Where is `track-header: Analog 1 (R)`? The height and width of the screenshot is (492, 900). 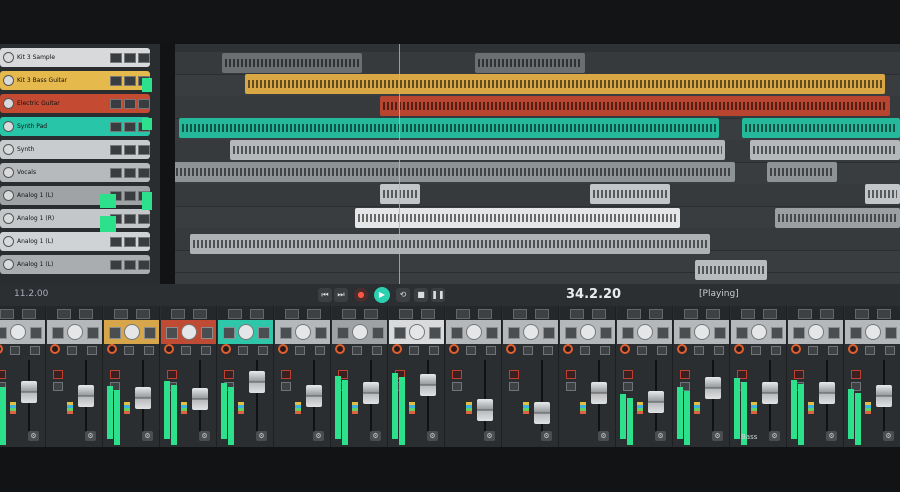
track-header: Analog 1 (R) is located at coordinates (75, 218).